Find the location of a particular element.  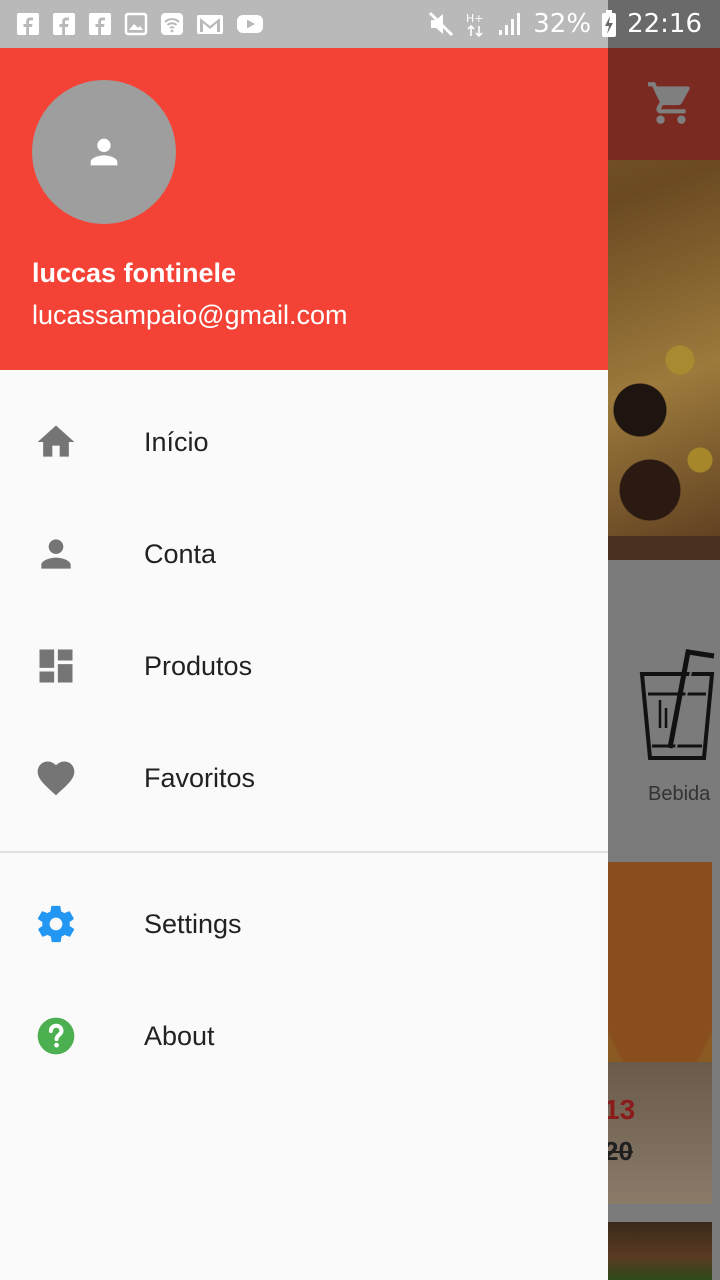

notification-icons is located at coordinates (140, 24).